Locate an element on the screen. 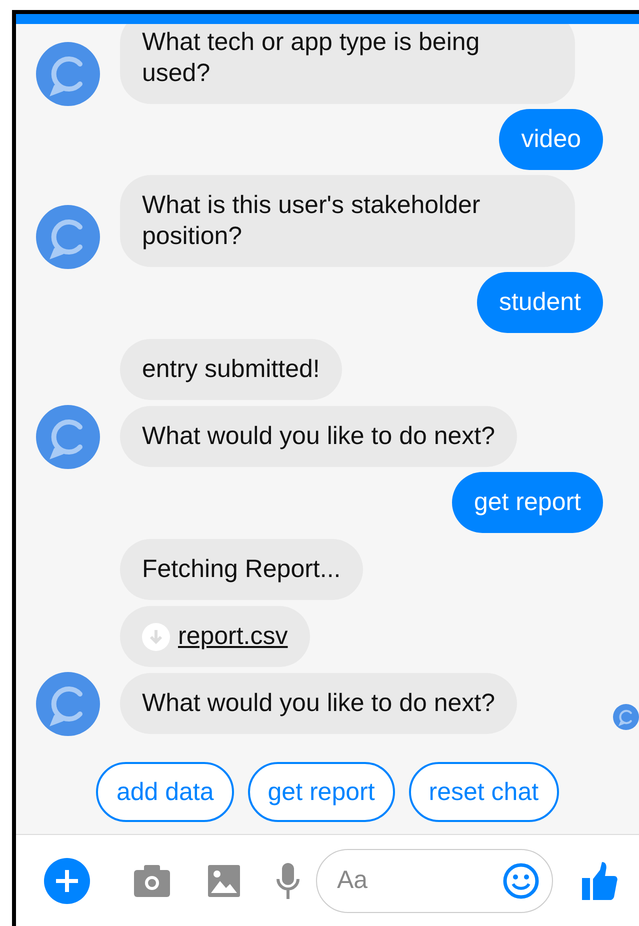 This screenshot has height=926, width=639. file-link: report.csv is located at coordinates (233, 636).